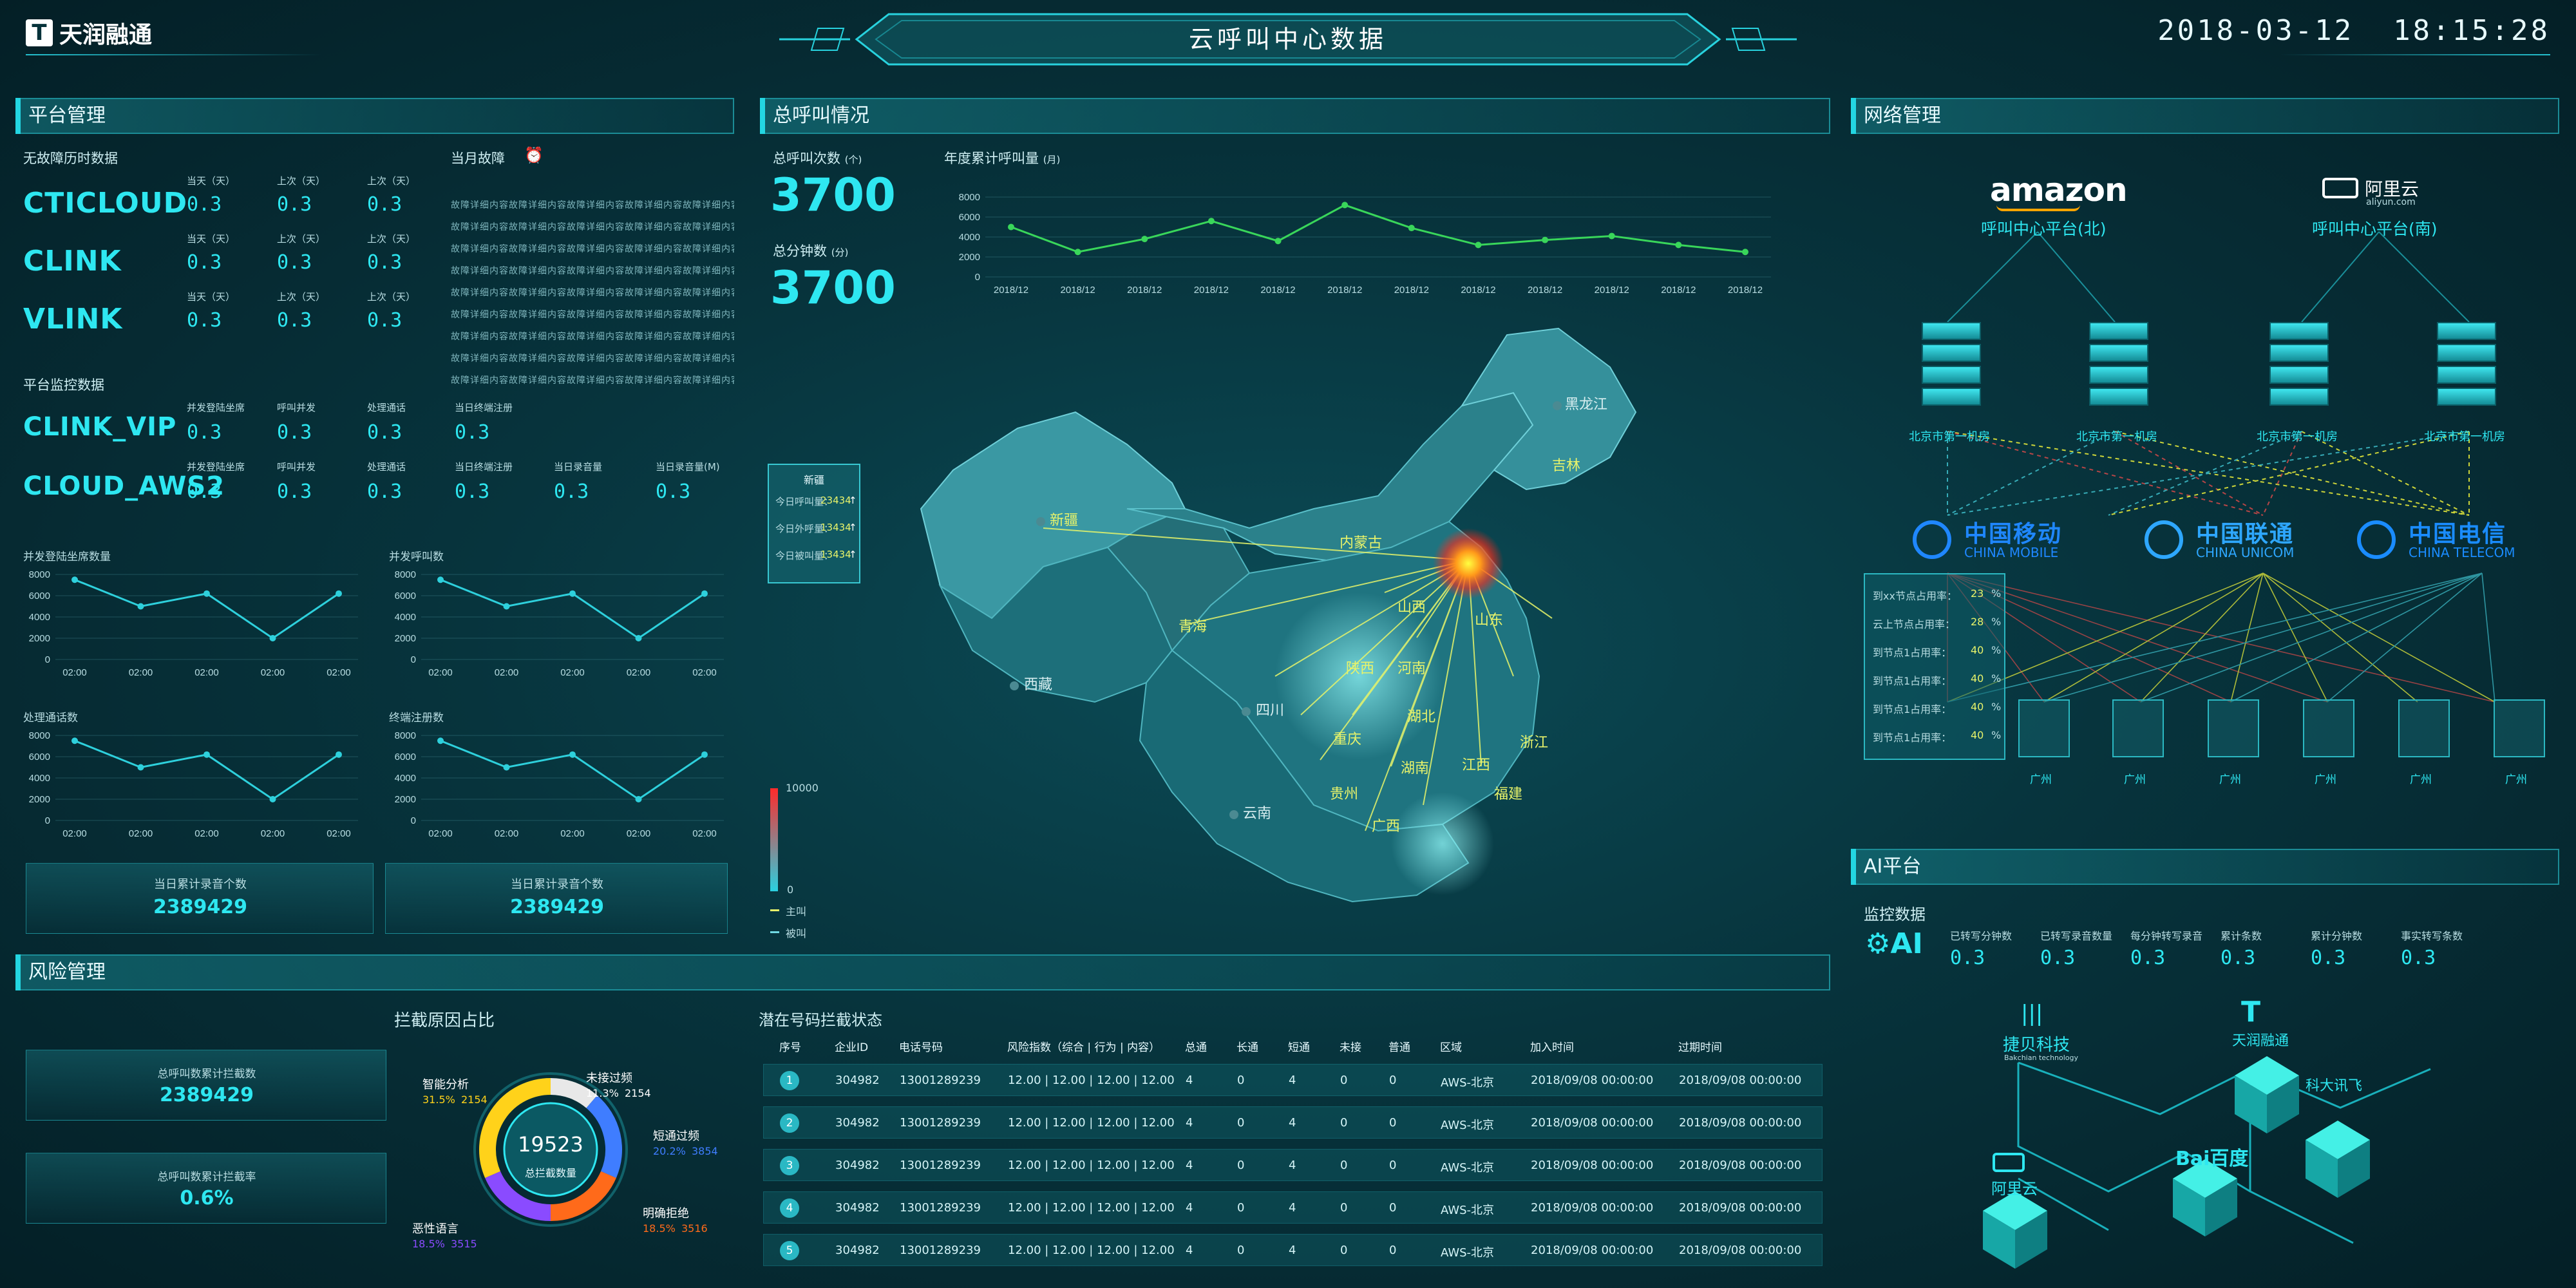 This screenshot has height=1288, width=2576. I want to click on row-index-badge: 1, so click(789, 1080).